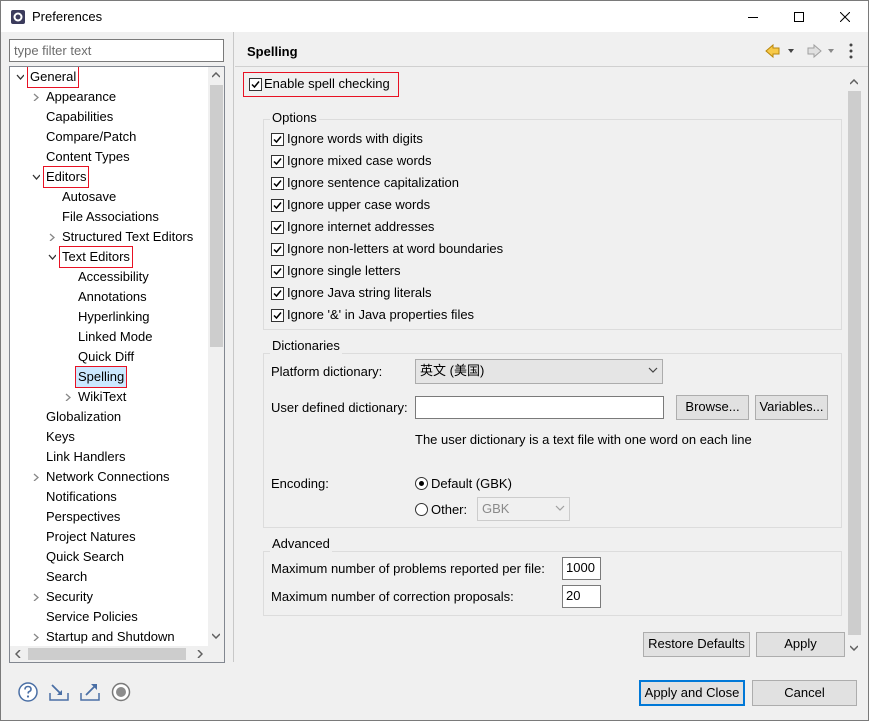 This screenshot has width=869, height=721. Describe the element at coordinates (233, 347) in the screenshot. I see `pane-divider` at that location.